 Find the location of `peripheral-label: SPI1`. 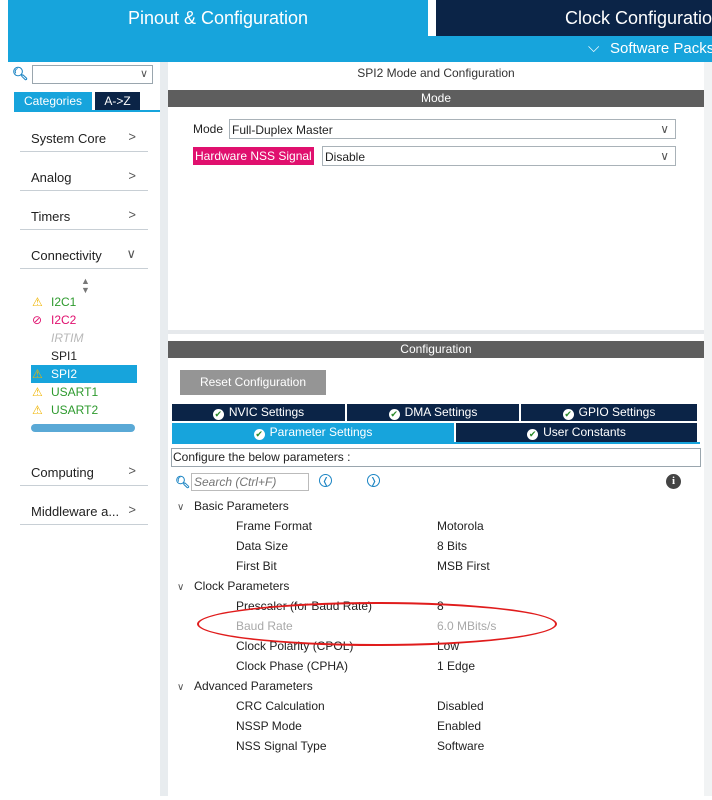

peripheral-label: SPI1 is located at coordinates (64, 356).